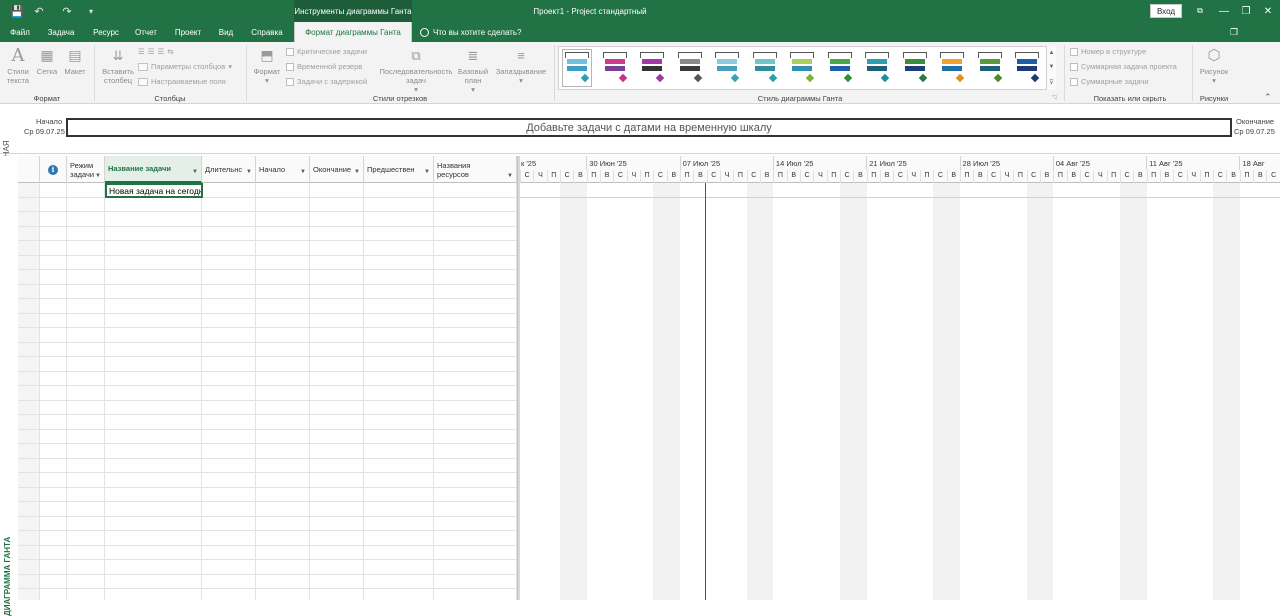  I want to click on slippage-button: ≡ Запаздывание ▾, so click(521, 65).